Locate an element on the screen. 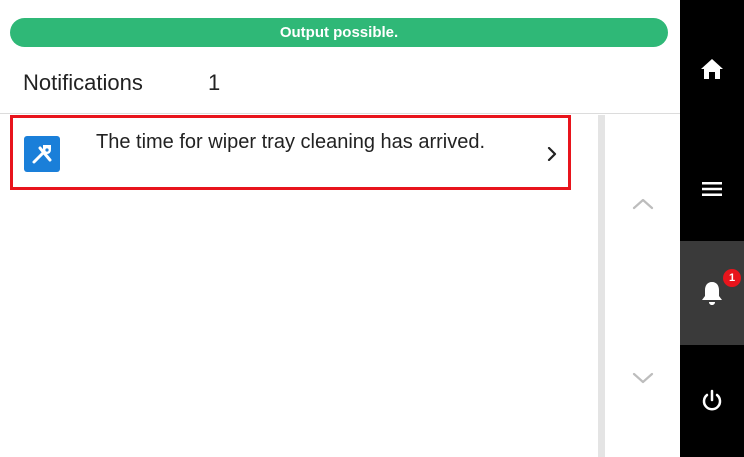  sidebar: 1 is located at coordinates (712, 228).